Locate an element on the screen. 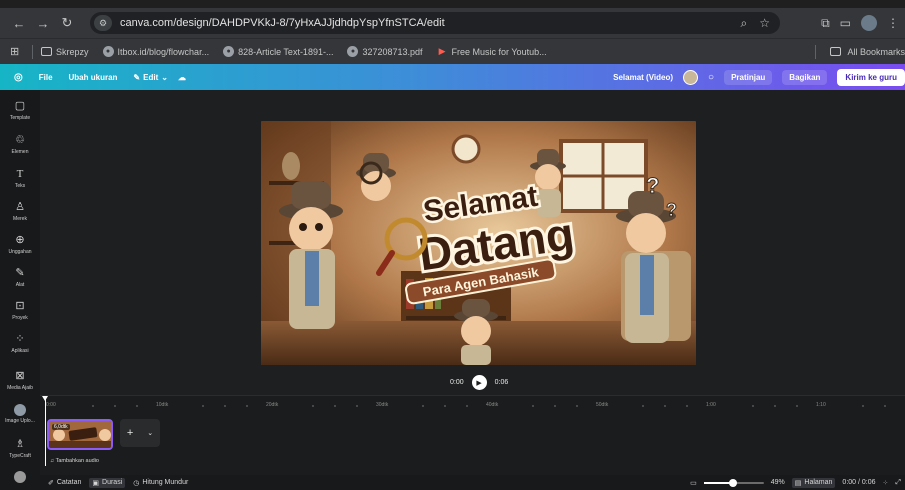 The height and width of the screenshot is (490, 905). bookmark-separator is located at coordinates (816, 51).